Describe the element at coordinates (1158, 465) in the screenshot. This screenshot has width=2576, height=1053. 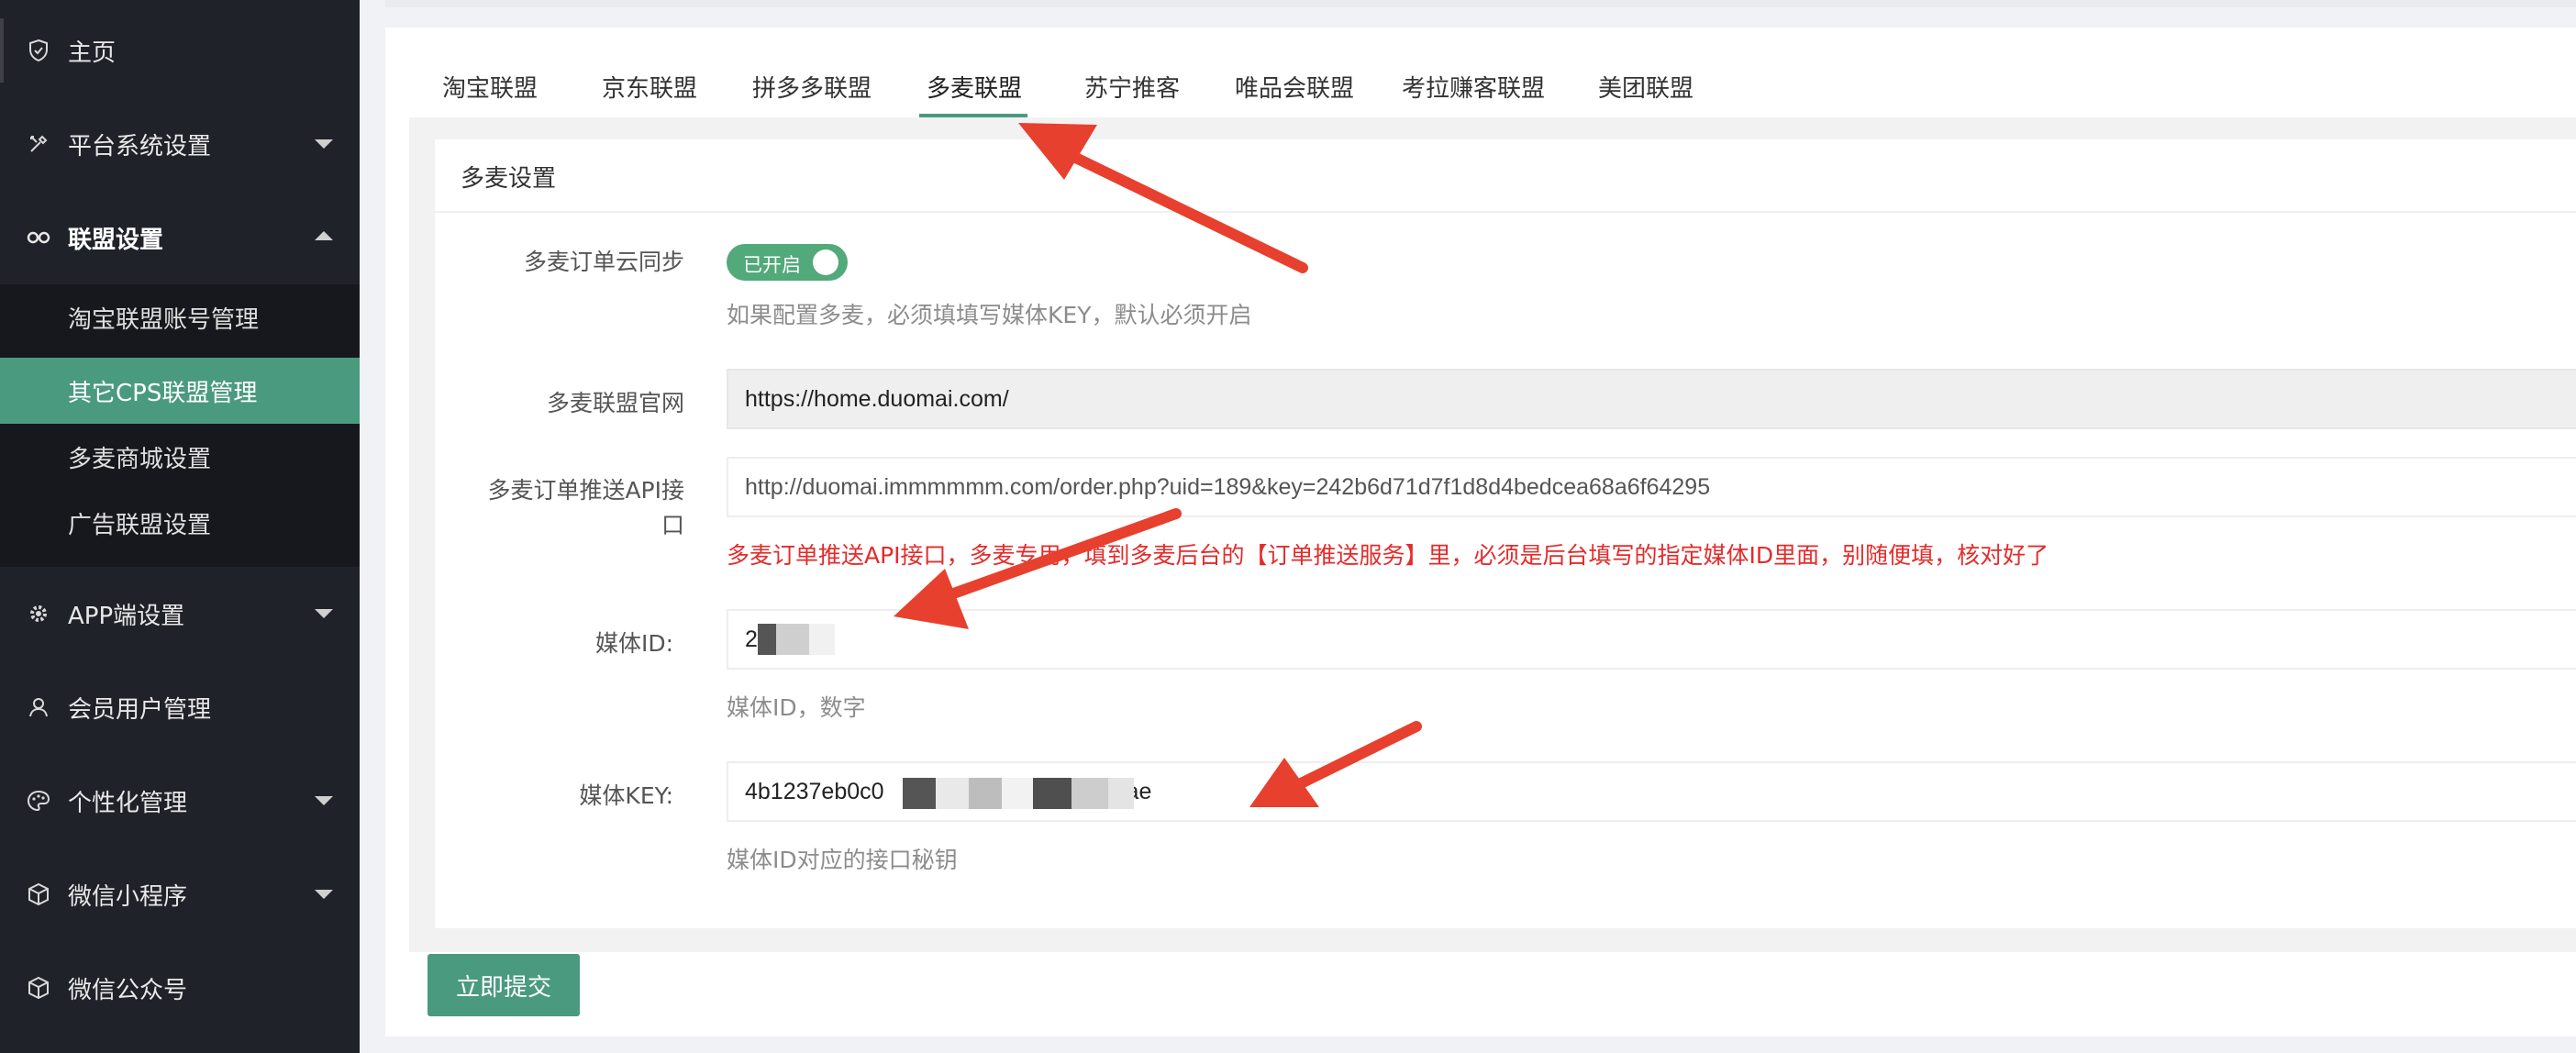
I see `annotation-arrows` at that location.